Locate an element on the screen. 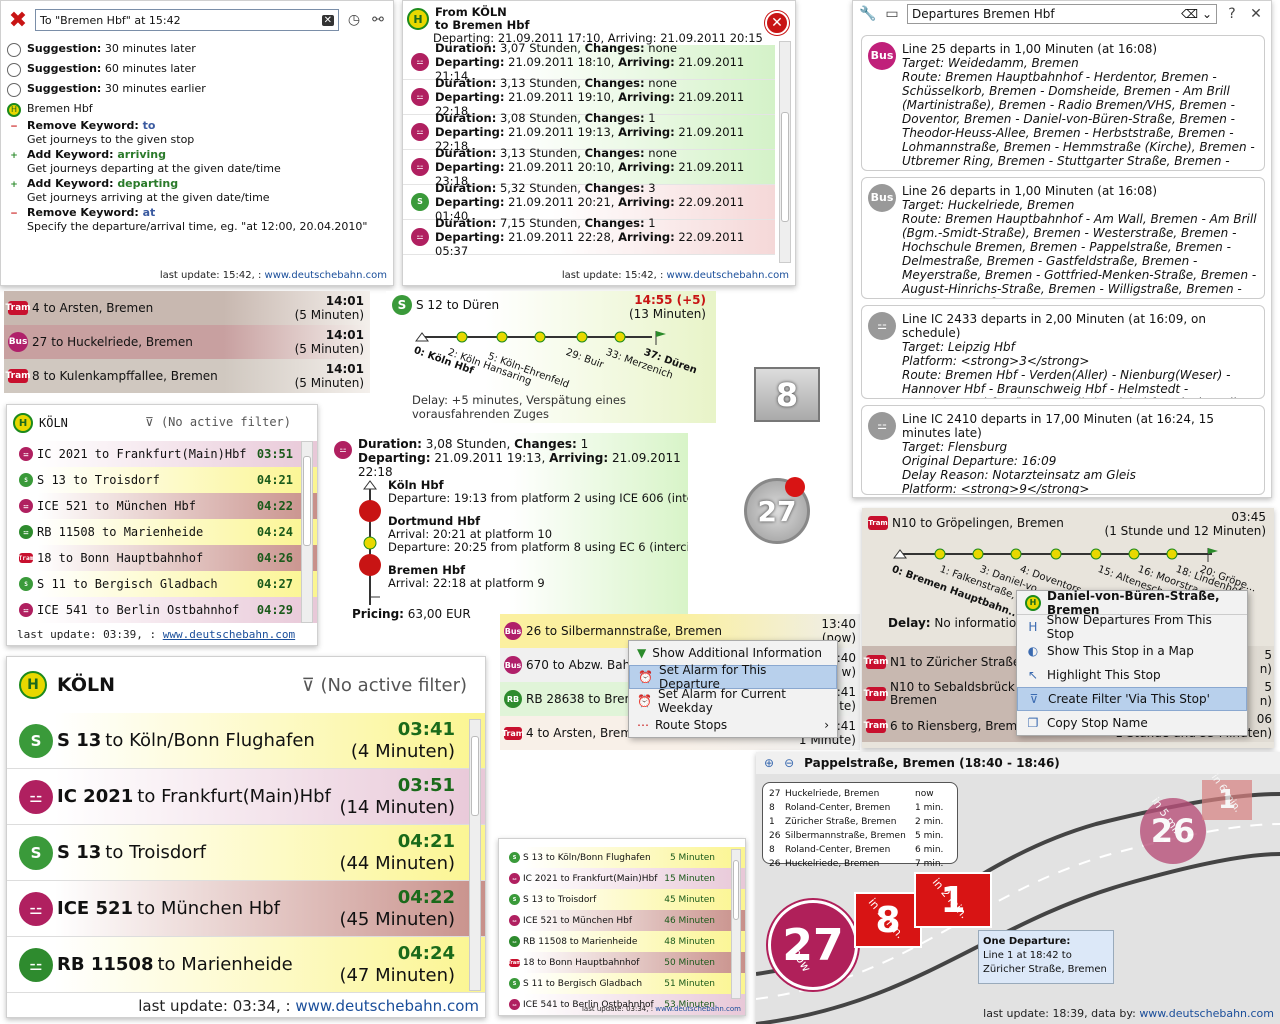 This screenshot has width=1280, height=1024. query-input: To "Bremen Hbf" at 15:42 ✕ is located at coordinates (187, 20).